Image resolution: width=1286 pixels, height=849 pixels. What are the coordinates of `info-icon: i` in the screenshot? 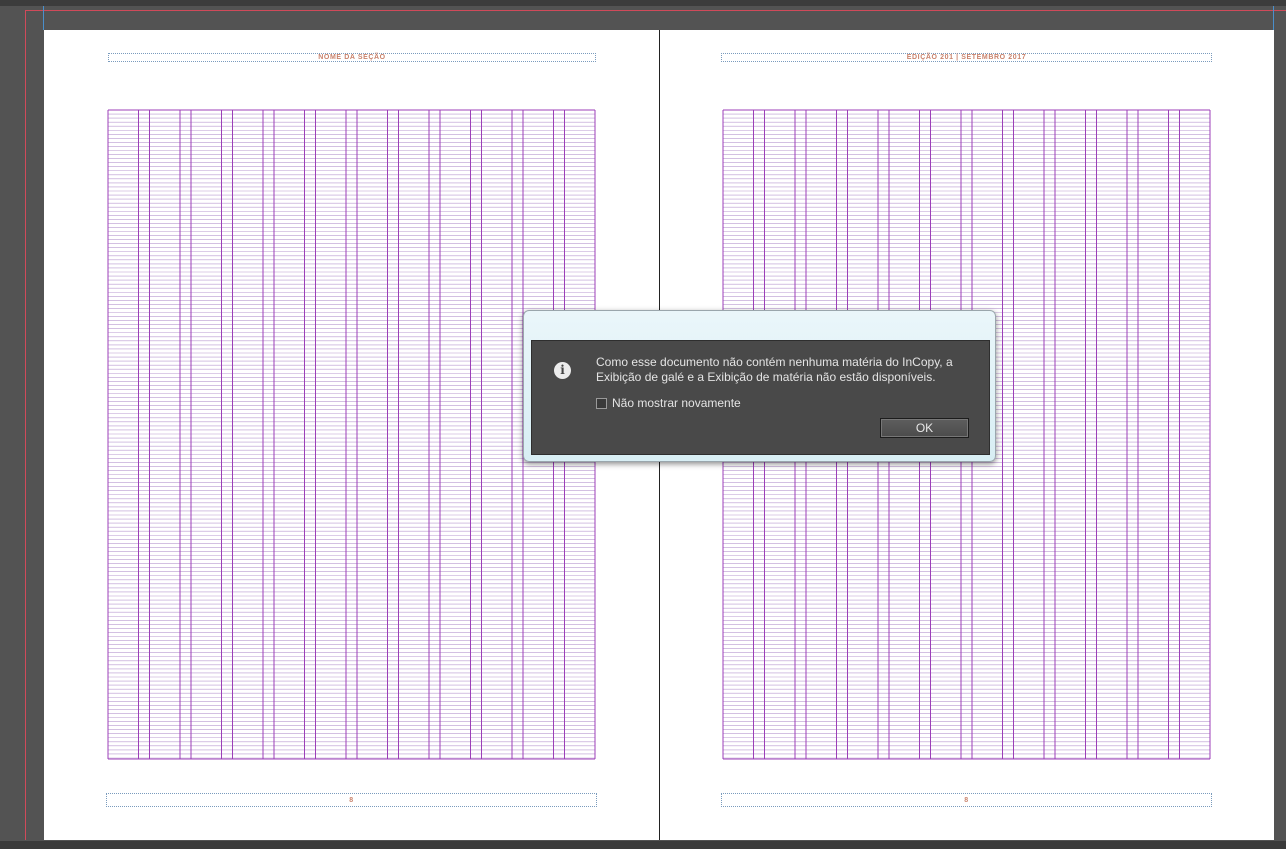 It's located at (562, 370).